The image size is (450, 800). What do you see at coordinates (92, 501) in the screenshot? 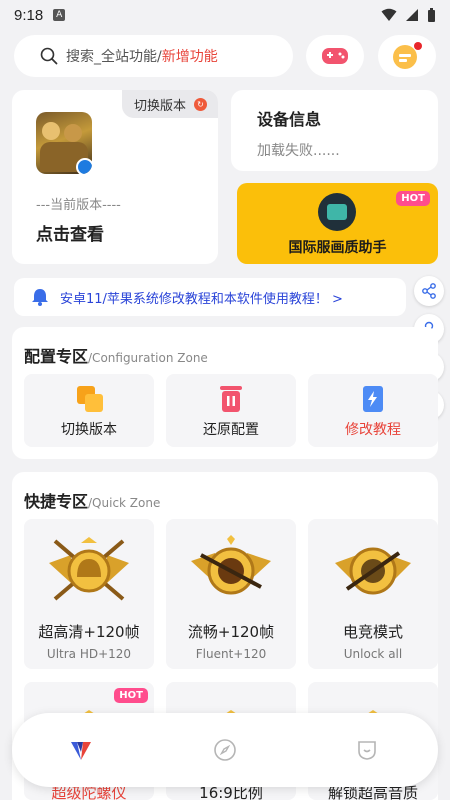
I see `quick-zone-title: 快捷专区/Quick Zone` at bounding box center [92, 501].